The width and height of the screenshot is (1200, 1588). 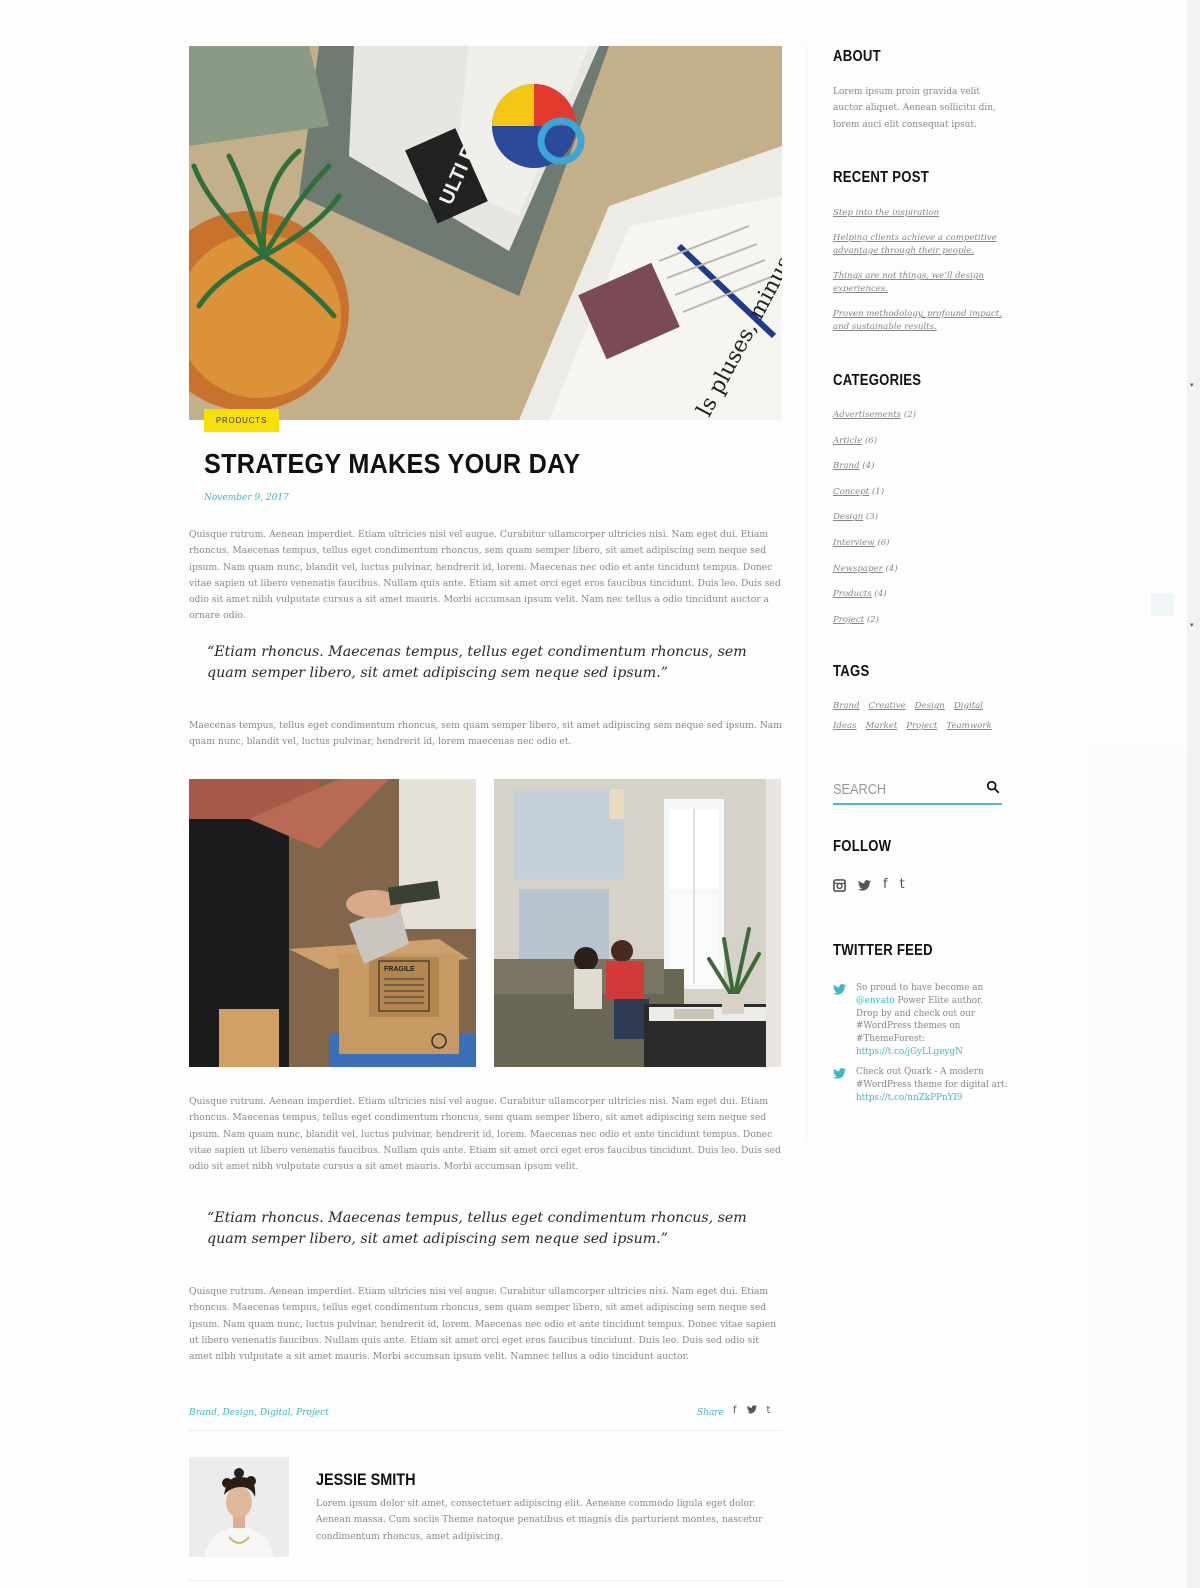 What do you see at coordinates (259, 1413) in the screenshot?
I see `post-tags: Brand, Design, Digital, Project` at bounding box center [259, 1413].